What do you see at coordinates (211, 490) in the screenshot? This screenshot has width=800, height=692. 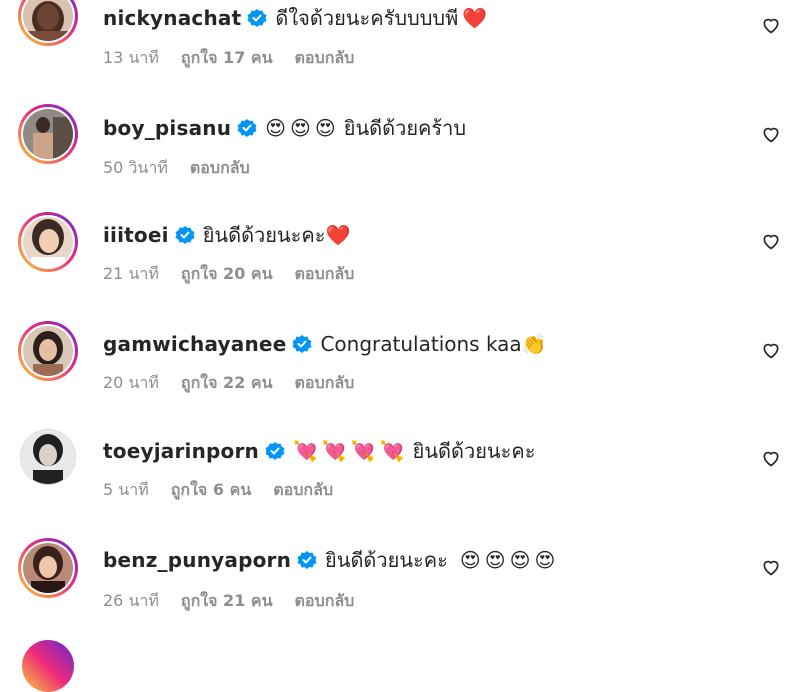 I see `comment-likes: ถูกใจ 6 คน` at bounding box center [211, 490].